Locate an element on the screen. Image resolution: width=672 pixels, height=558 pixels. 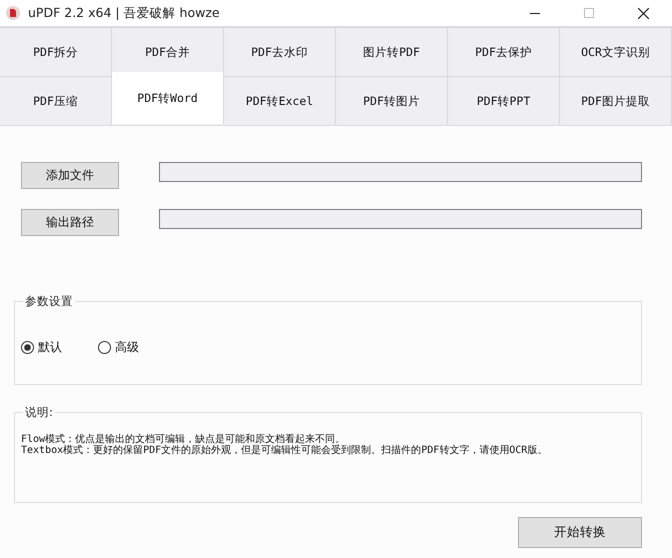
app-logo-icon is located at coordinates (13, 13).